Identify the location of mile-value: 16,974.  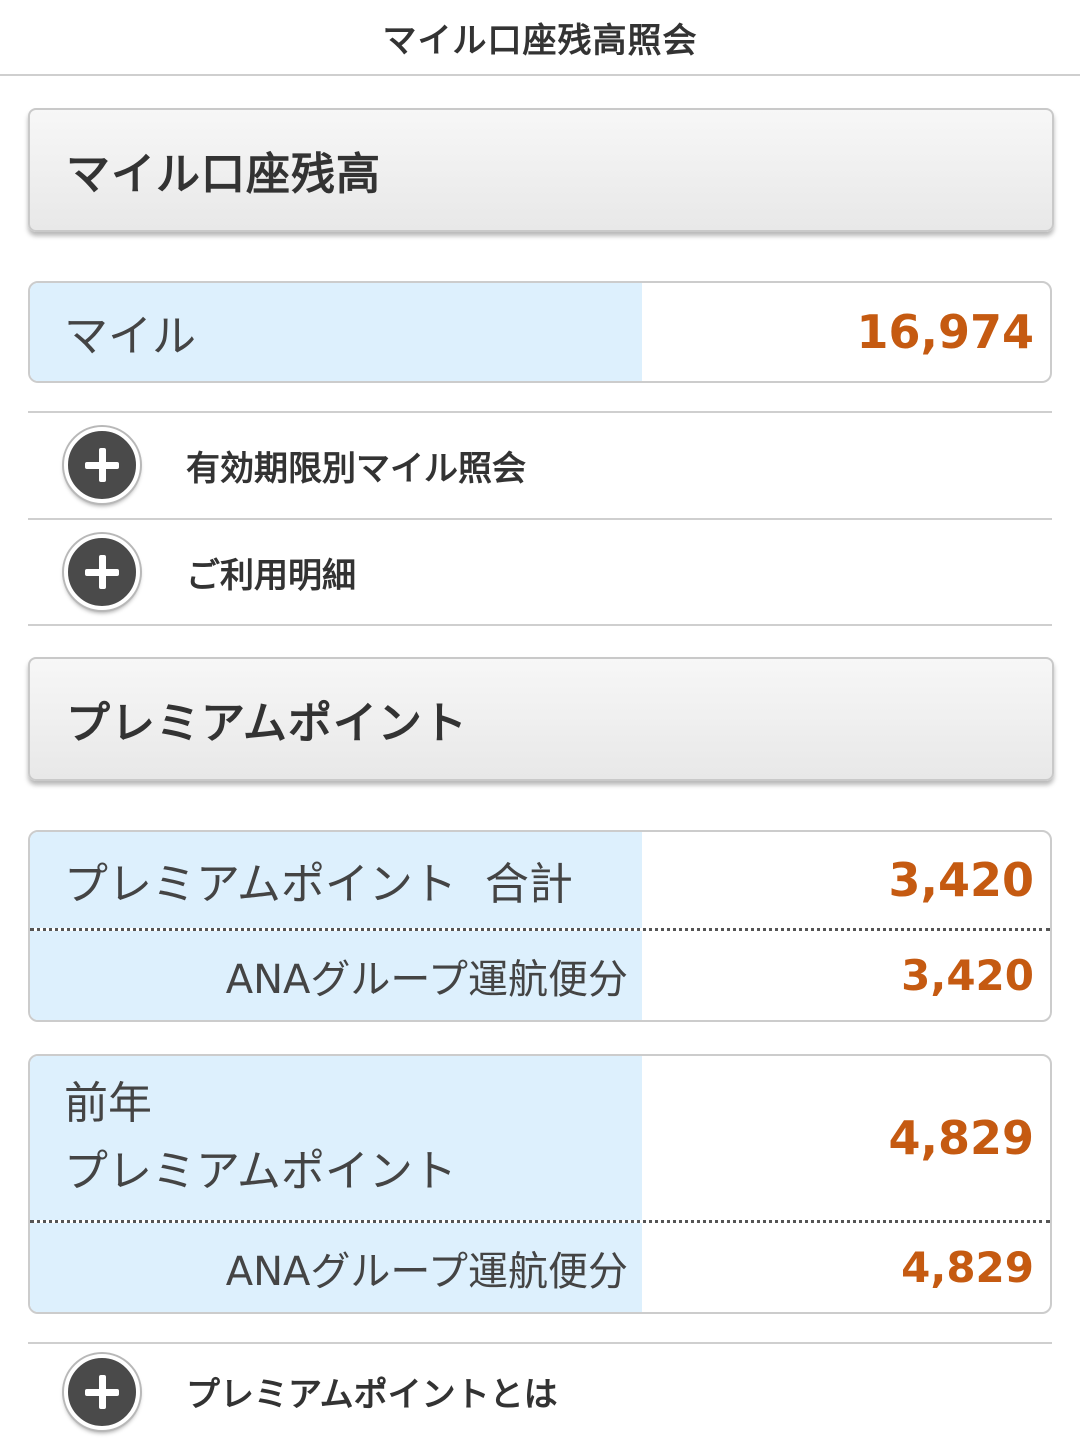
(945, 332).